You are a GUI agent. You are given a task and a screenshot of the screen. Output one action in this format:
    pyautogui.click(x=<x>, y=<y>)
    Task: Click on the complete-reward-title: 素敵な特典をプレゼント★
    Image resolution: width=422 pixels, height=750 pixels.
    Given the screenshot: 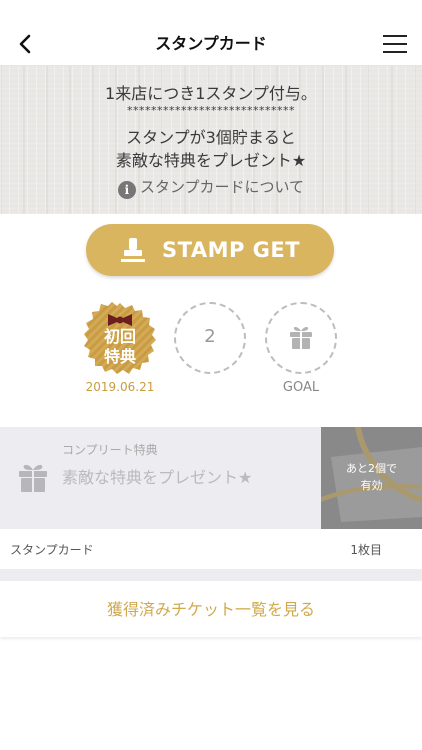 What is the action you would take?
    pyautogui.click(x=157, y=477)
    